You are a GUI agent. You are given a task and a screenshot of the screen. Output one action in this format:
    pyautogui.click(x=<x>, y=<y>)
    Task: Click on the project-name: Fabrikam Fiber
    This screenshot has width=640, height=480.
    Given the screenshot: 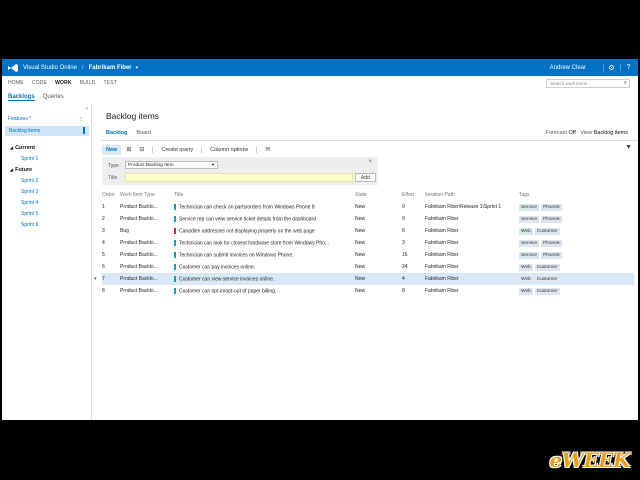 What is the action you would take?
    pyautogui.click(x=110, y=68)
    